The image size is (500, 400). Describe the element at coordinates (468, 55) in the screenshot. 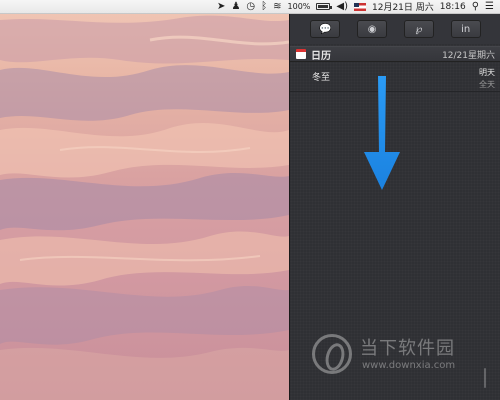

I see `calendar-section-date: 12/21星期六` at that location.